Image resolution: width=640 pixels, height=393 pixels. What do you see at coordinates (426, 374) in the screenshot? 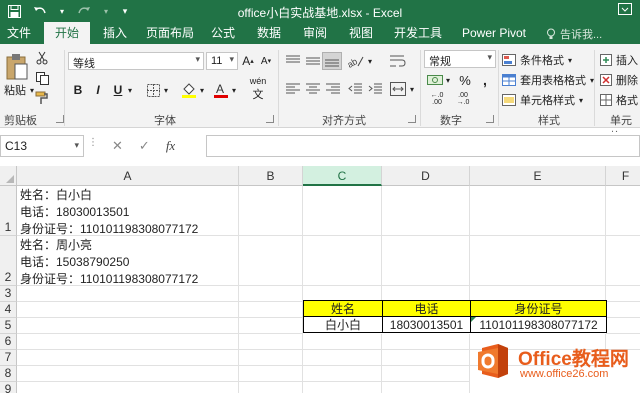
I see `cell-d8` at bounding box center [426, 374].